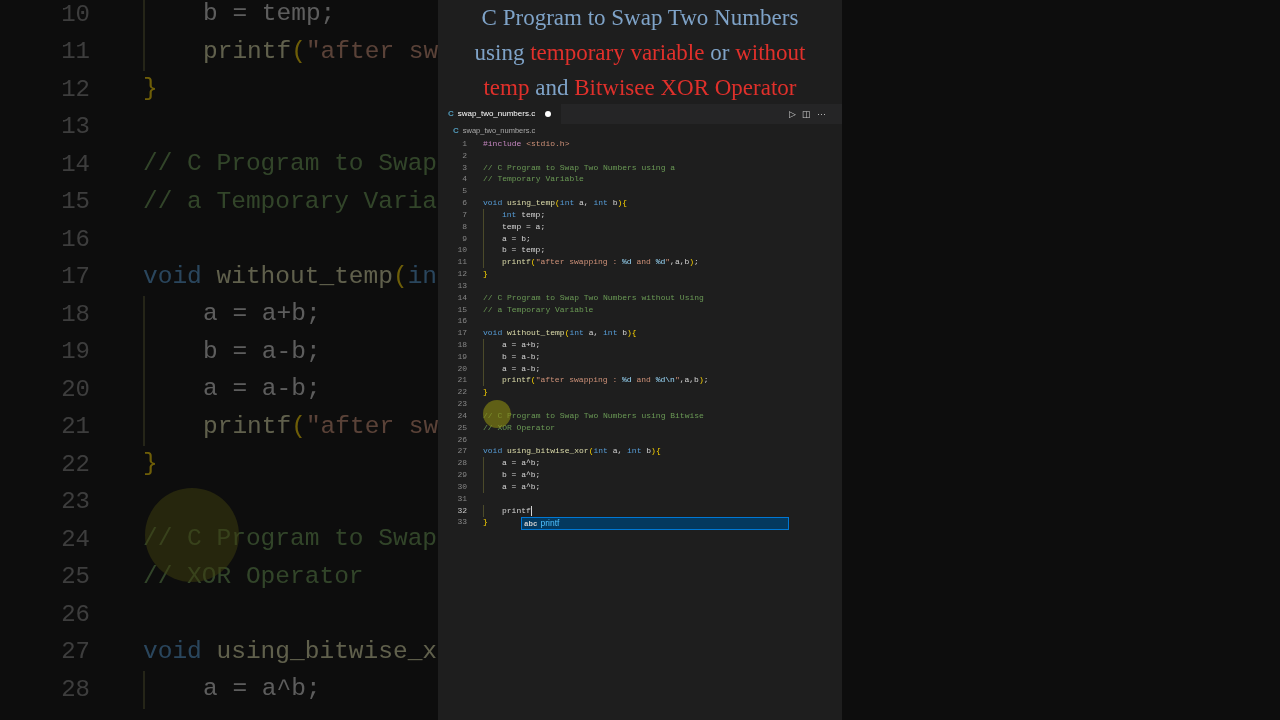 This screenshot has height=720, width=1280. I want to click on line-number: 14, so click(461, 297).